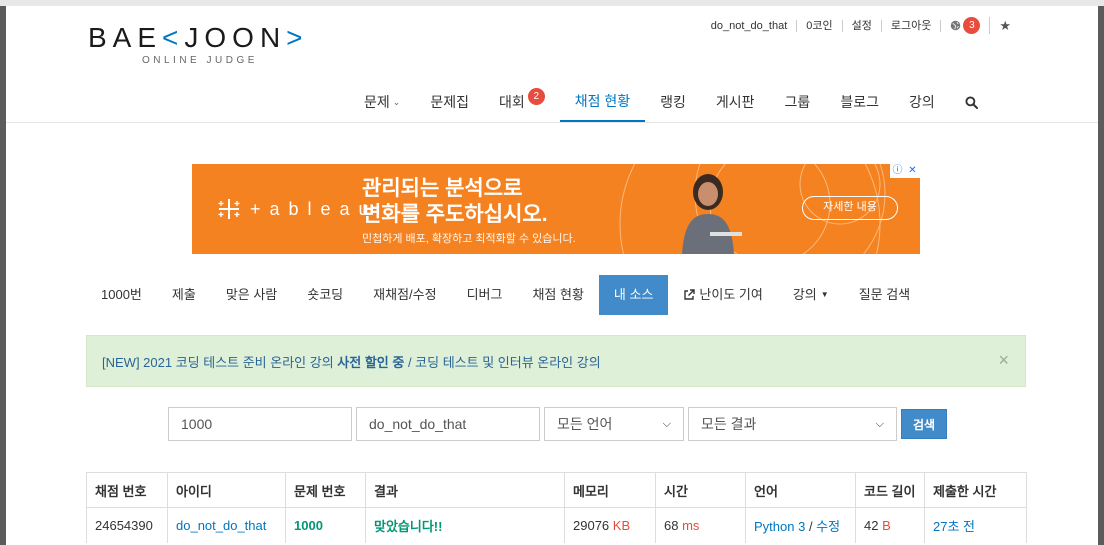 The image size is (1104, 545). Describe the element at coordinates (260, 424) in the screenshot. I see `problem-id-input: 1000` at that location.